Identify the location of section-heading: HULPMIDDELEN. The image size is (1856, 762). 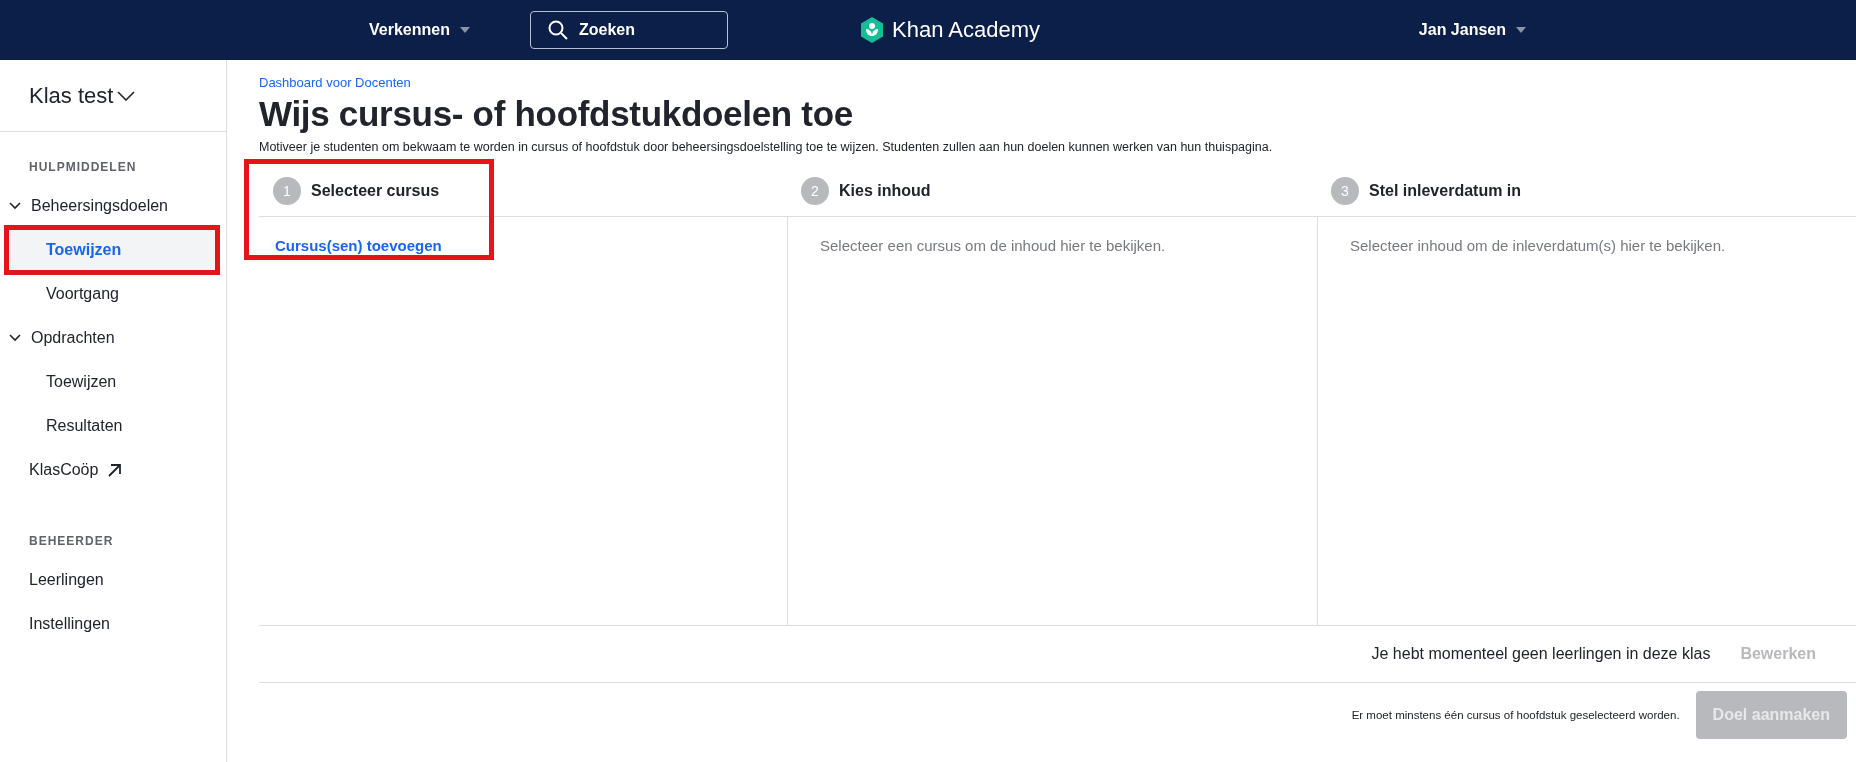
(83, 167).